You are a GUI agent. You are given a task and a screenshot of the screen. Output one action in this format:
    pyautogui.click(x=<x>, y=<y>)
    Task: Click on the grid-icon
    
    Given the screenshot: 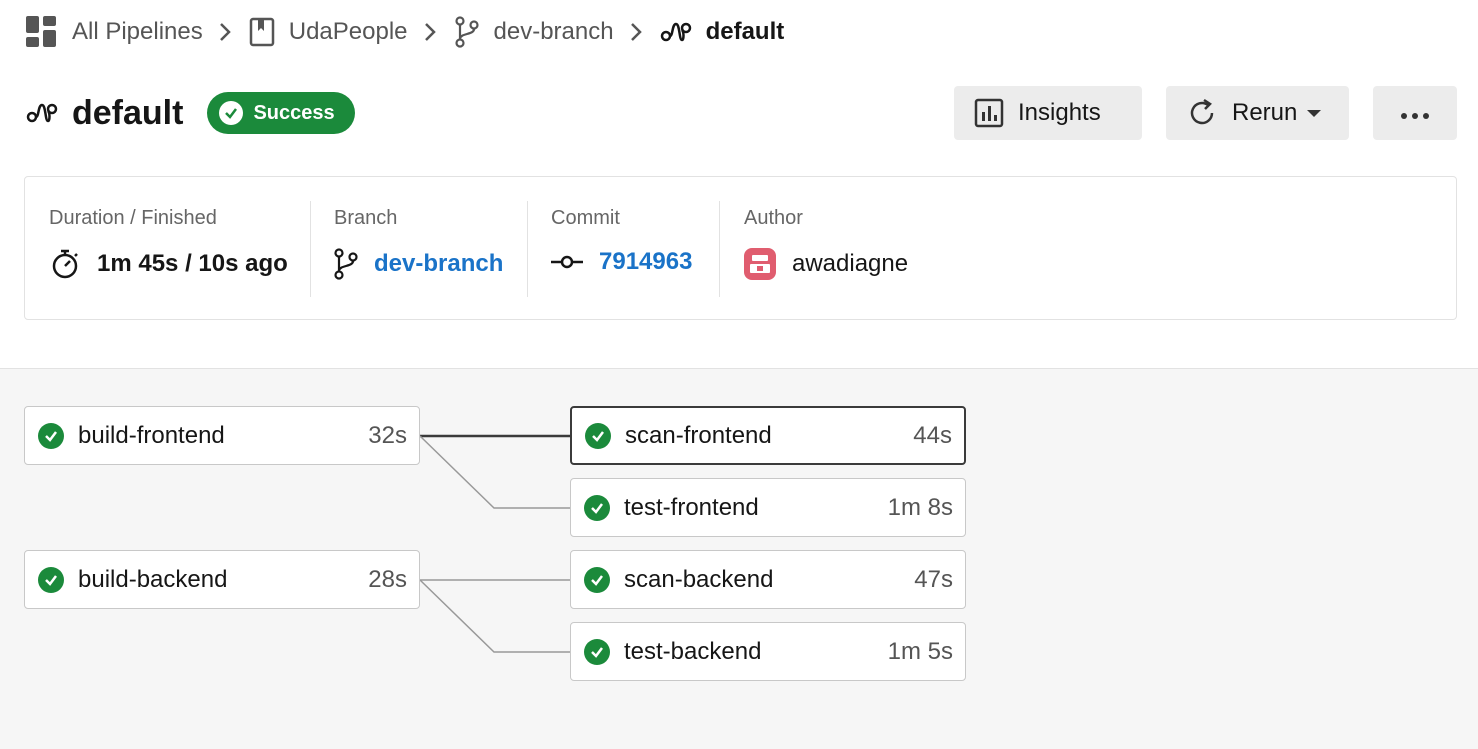 What is the action you would take?
    pyautogui.click(x=42, y=32)
    